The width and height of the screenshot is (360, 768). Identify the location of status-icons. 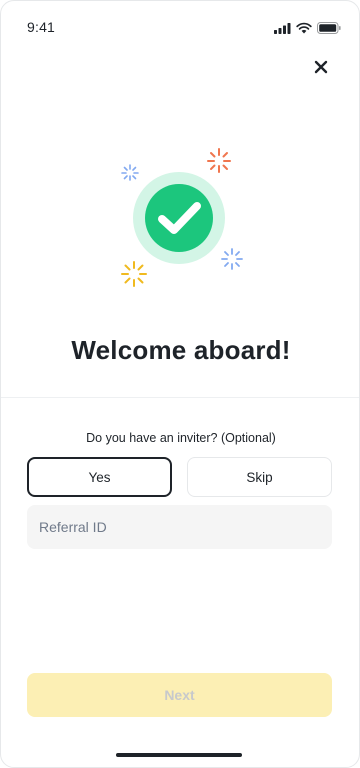
(307, 28).